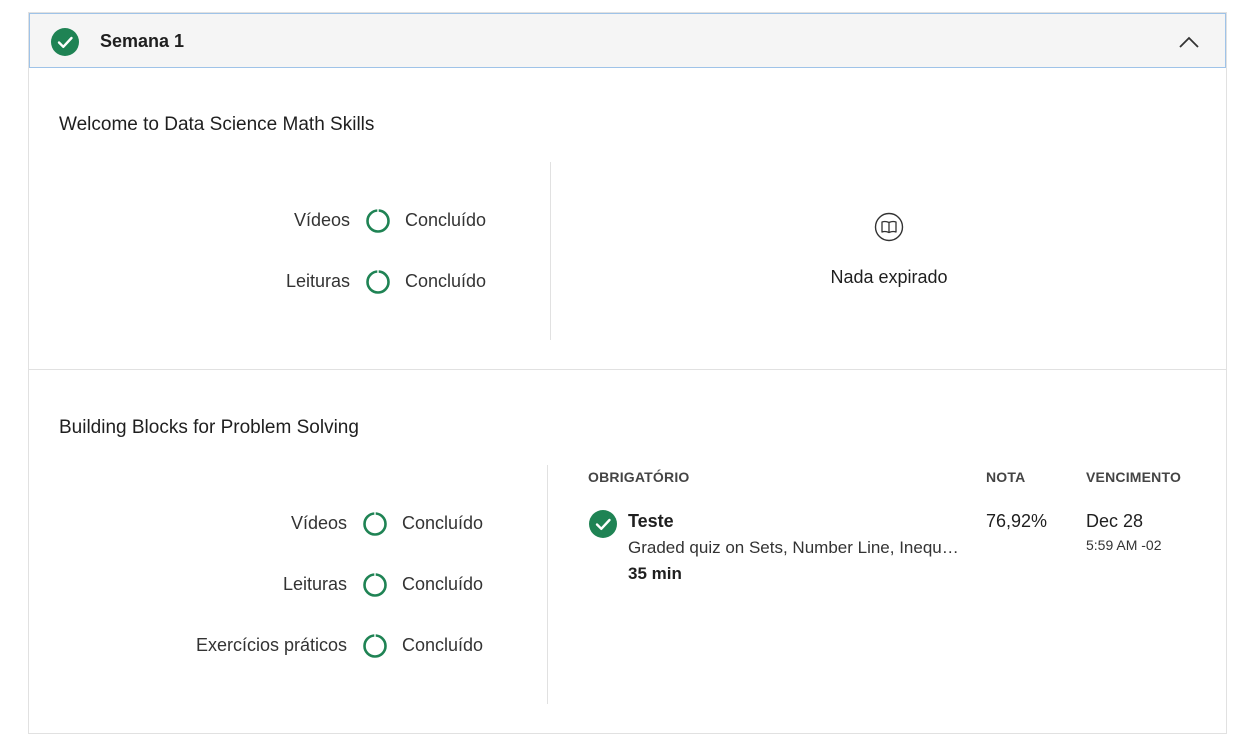 This screenshot has height=754, width=1250. What do you see at coordinates (889, 227) in the screenshot?
I see `book-icon` at bounding box center [889, 227].